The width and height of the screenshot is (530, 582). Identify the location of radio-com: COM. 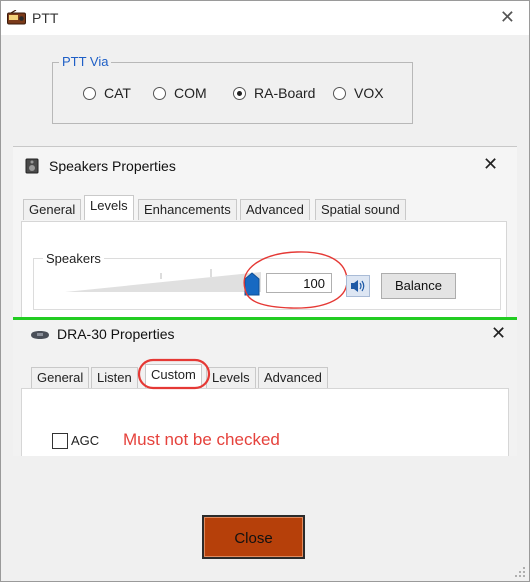
(180, 93).